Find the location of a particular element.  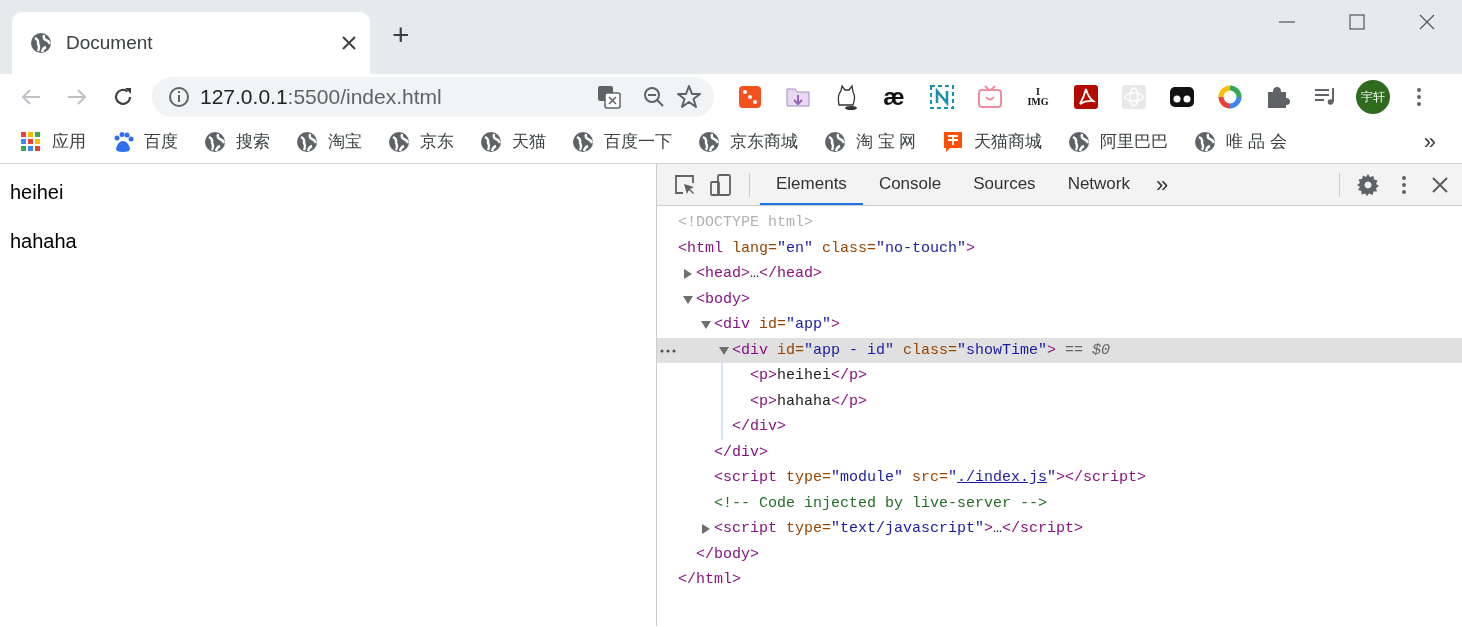

devtools-tab: Sources is located at coordinates (1004, 184).